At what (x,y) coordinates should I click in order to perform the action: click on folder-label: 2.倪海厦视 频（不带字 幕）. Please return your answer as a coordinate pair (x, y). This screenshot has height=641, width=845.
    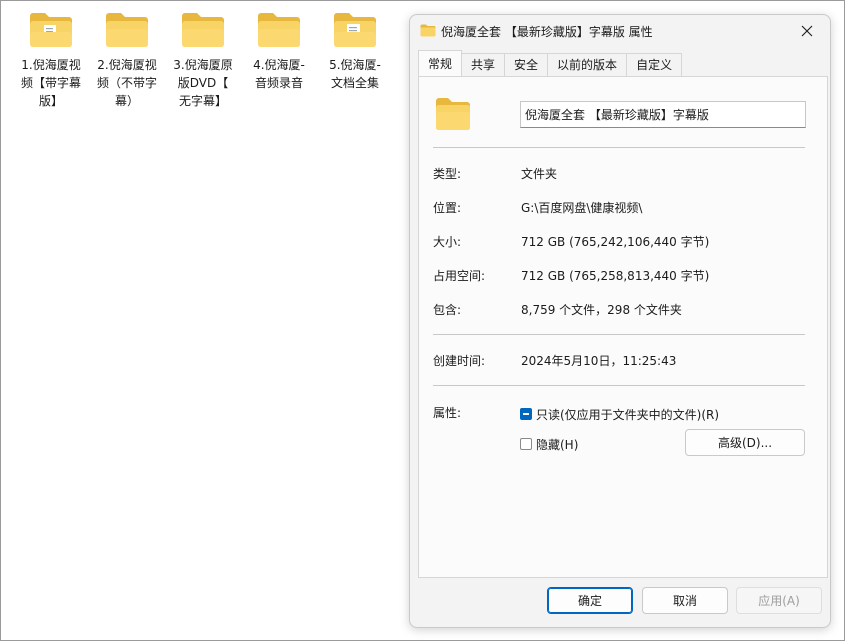
    Looking at the image, I should click on (126, 83).